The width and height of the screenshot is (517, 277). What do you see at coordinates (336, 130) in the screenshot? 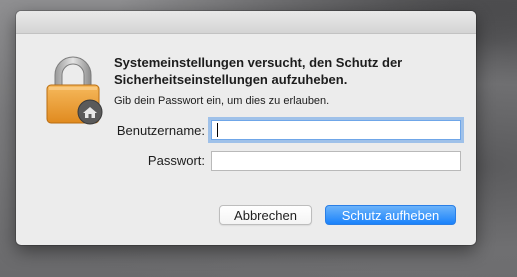
I see `username-input` at bounding box center [336, 130].